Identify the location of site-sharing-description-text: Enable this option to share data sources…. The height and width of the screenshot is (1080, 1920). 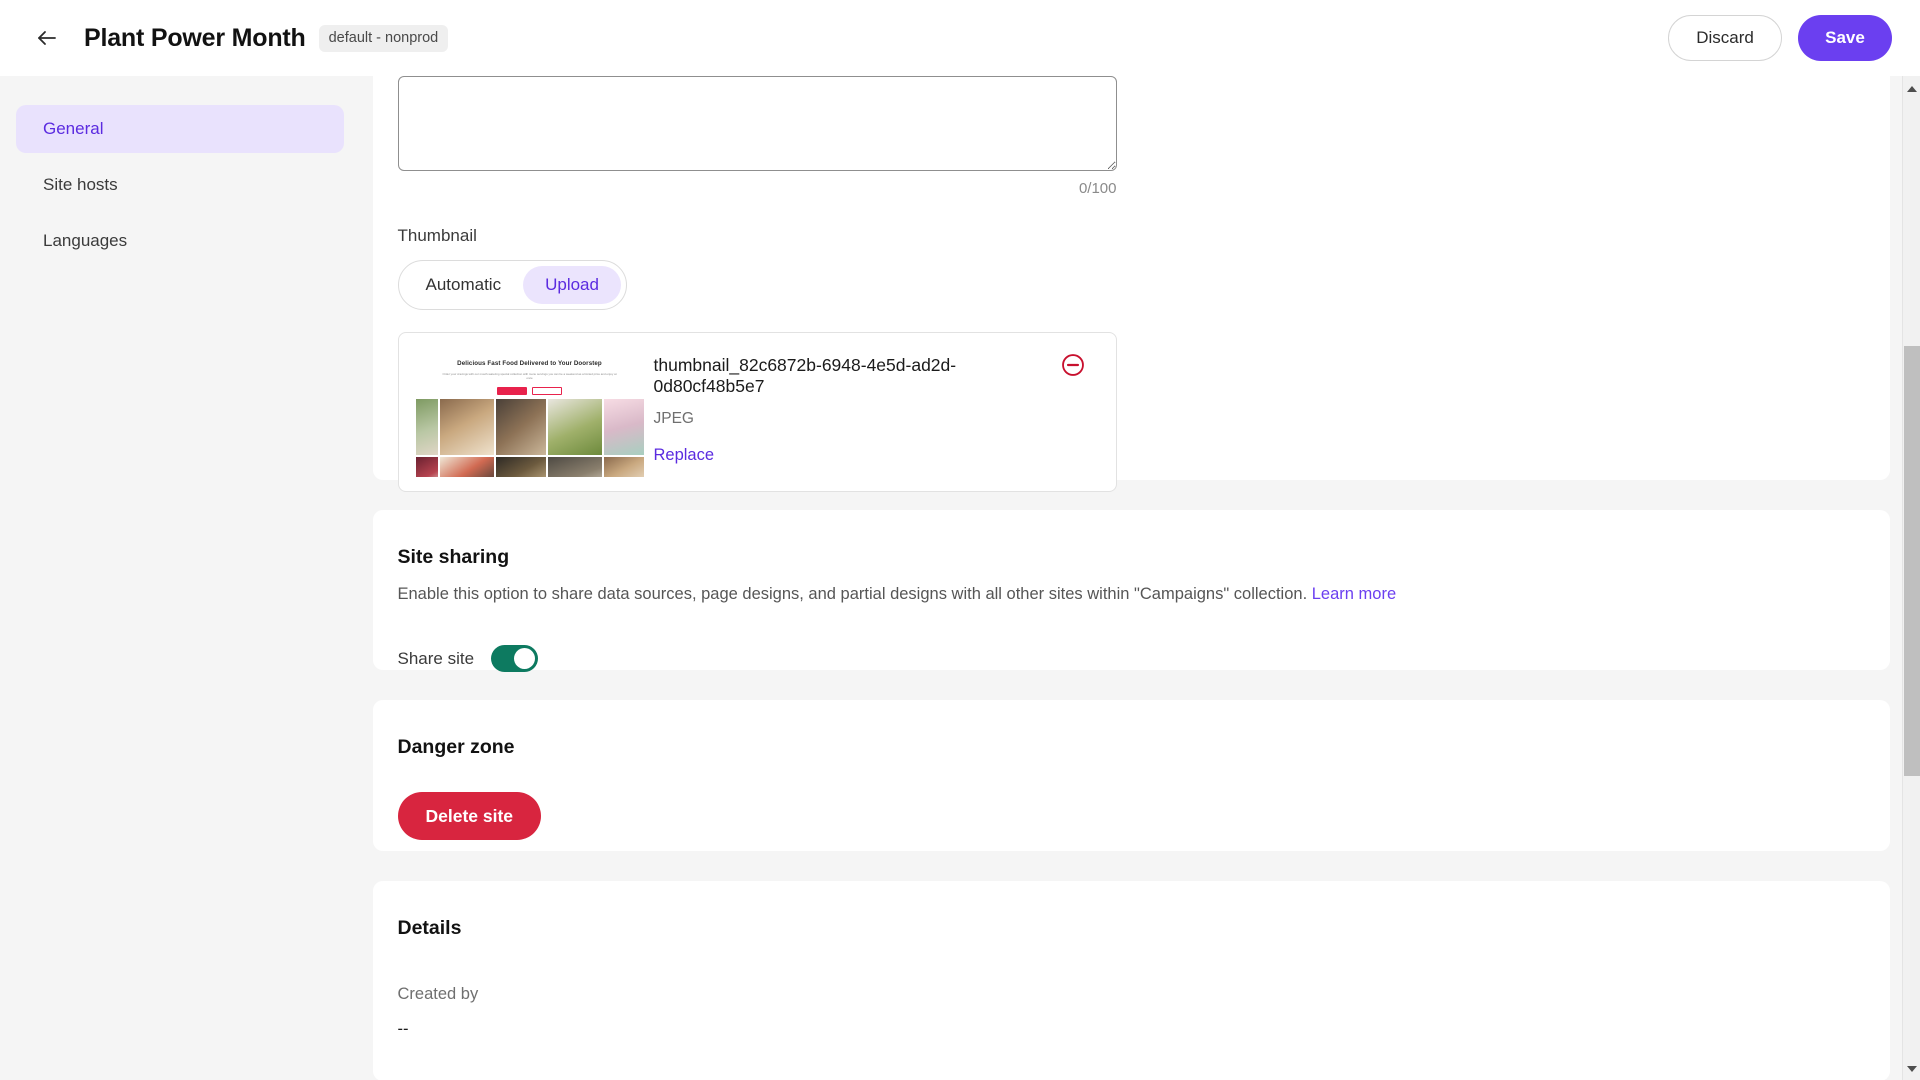
(852, 594).